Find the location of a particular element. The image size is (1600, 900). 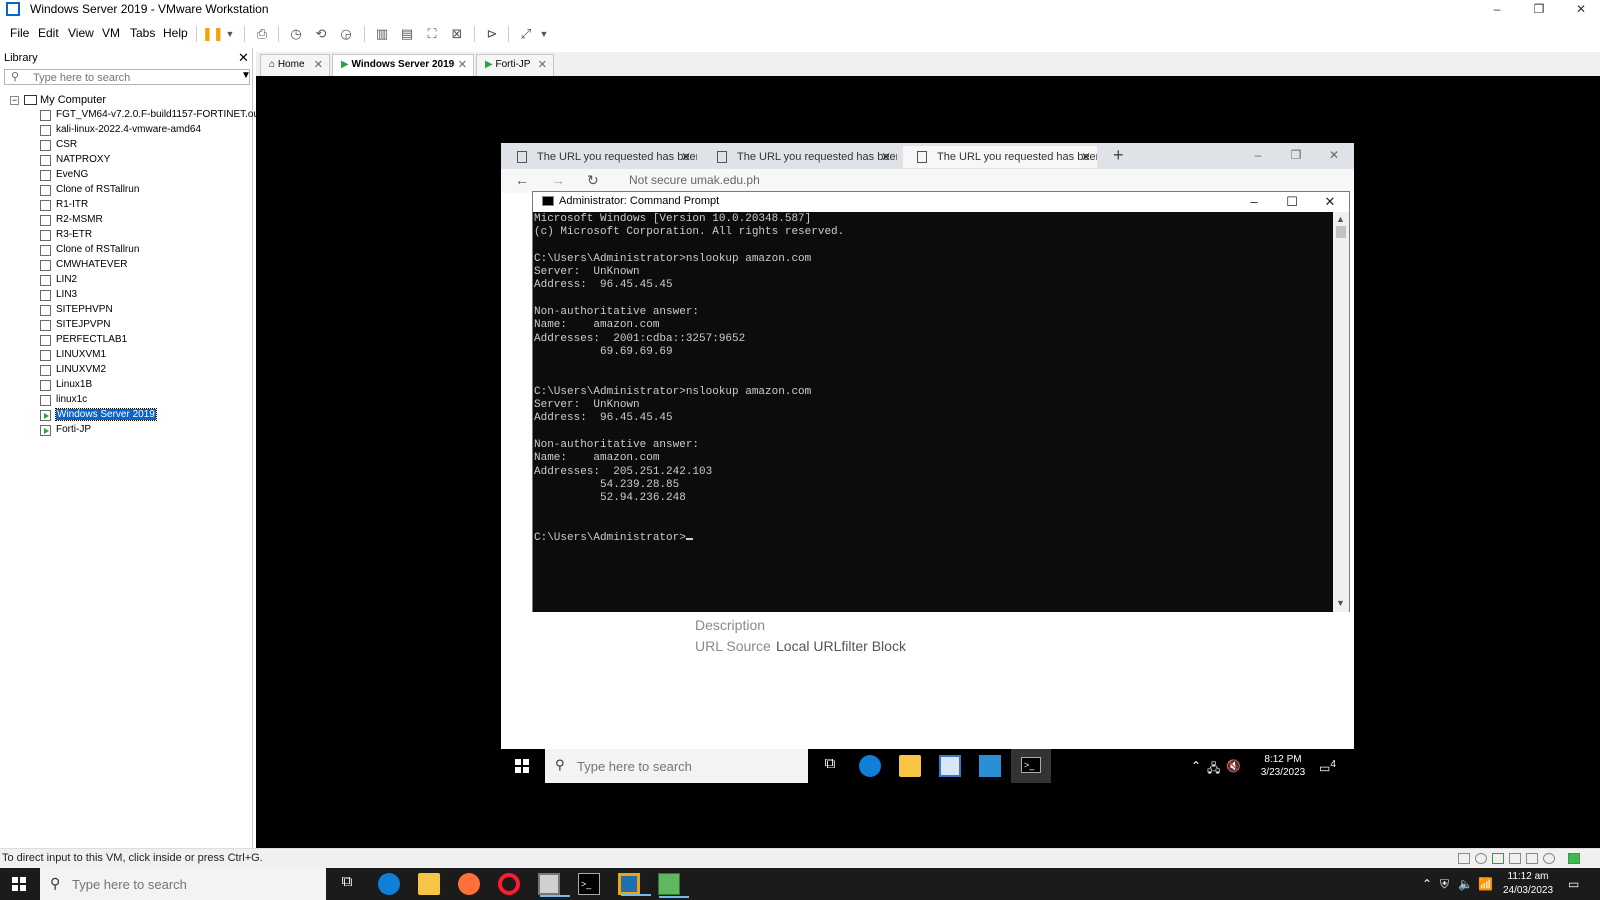

send-ctrl-alt-del-icon: ⎙ is located at coordinates (262, 34).